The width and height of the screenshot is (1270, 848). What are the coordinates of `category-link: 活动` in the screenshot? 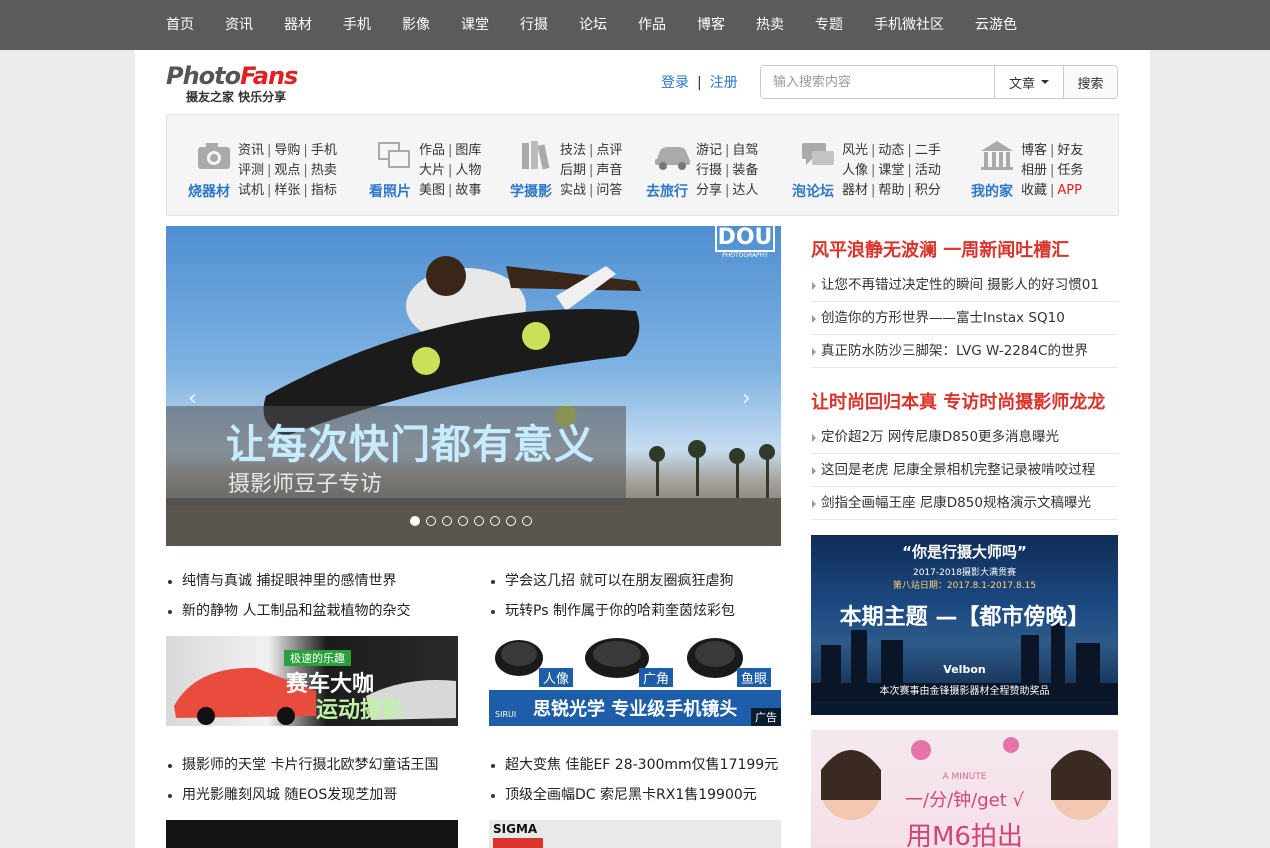 It's located at (928, 170).